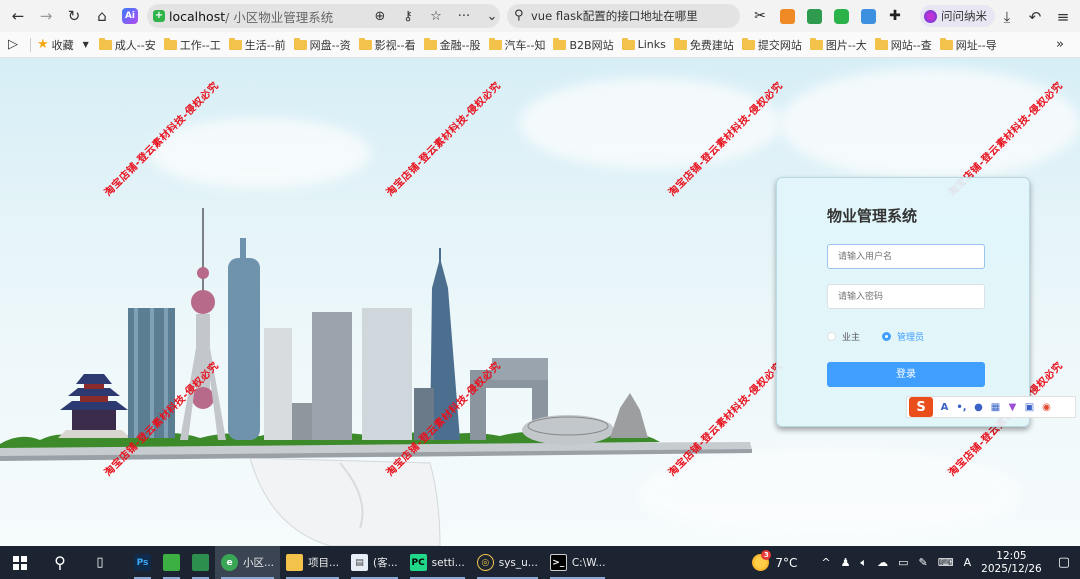 The width and height of the screenshot is (1080, 579). I want to click on more-icon: ···, so click(464, 16).